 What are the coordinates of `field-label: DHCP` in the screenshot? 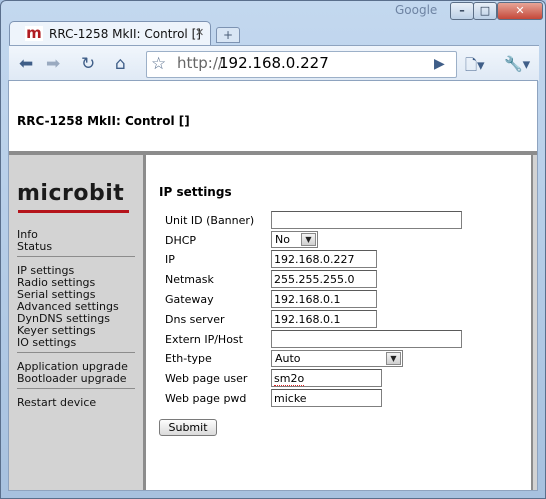 It's located at (181, 240).